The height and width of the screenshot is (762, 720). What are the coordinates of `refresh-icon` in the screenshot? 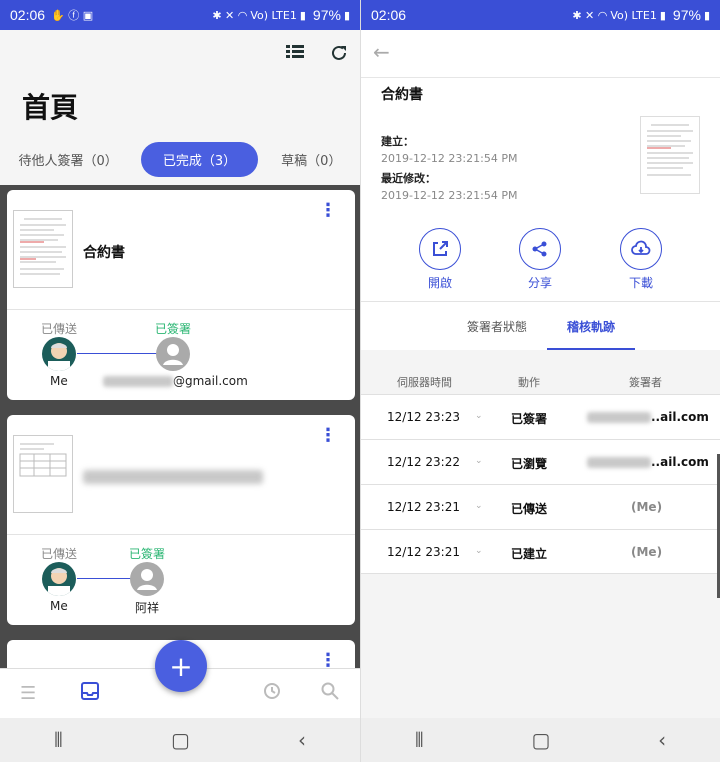 It's located at (339, 55).